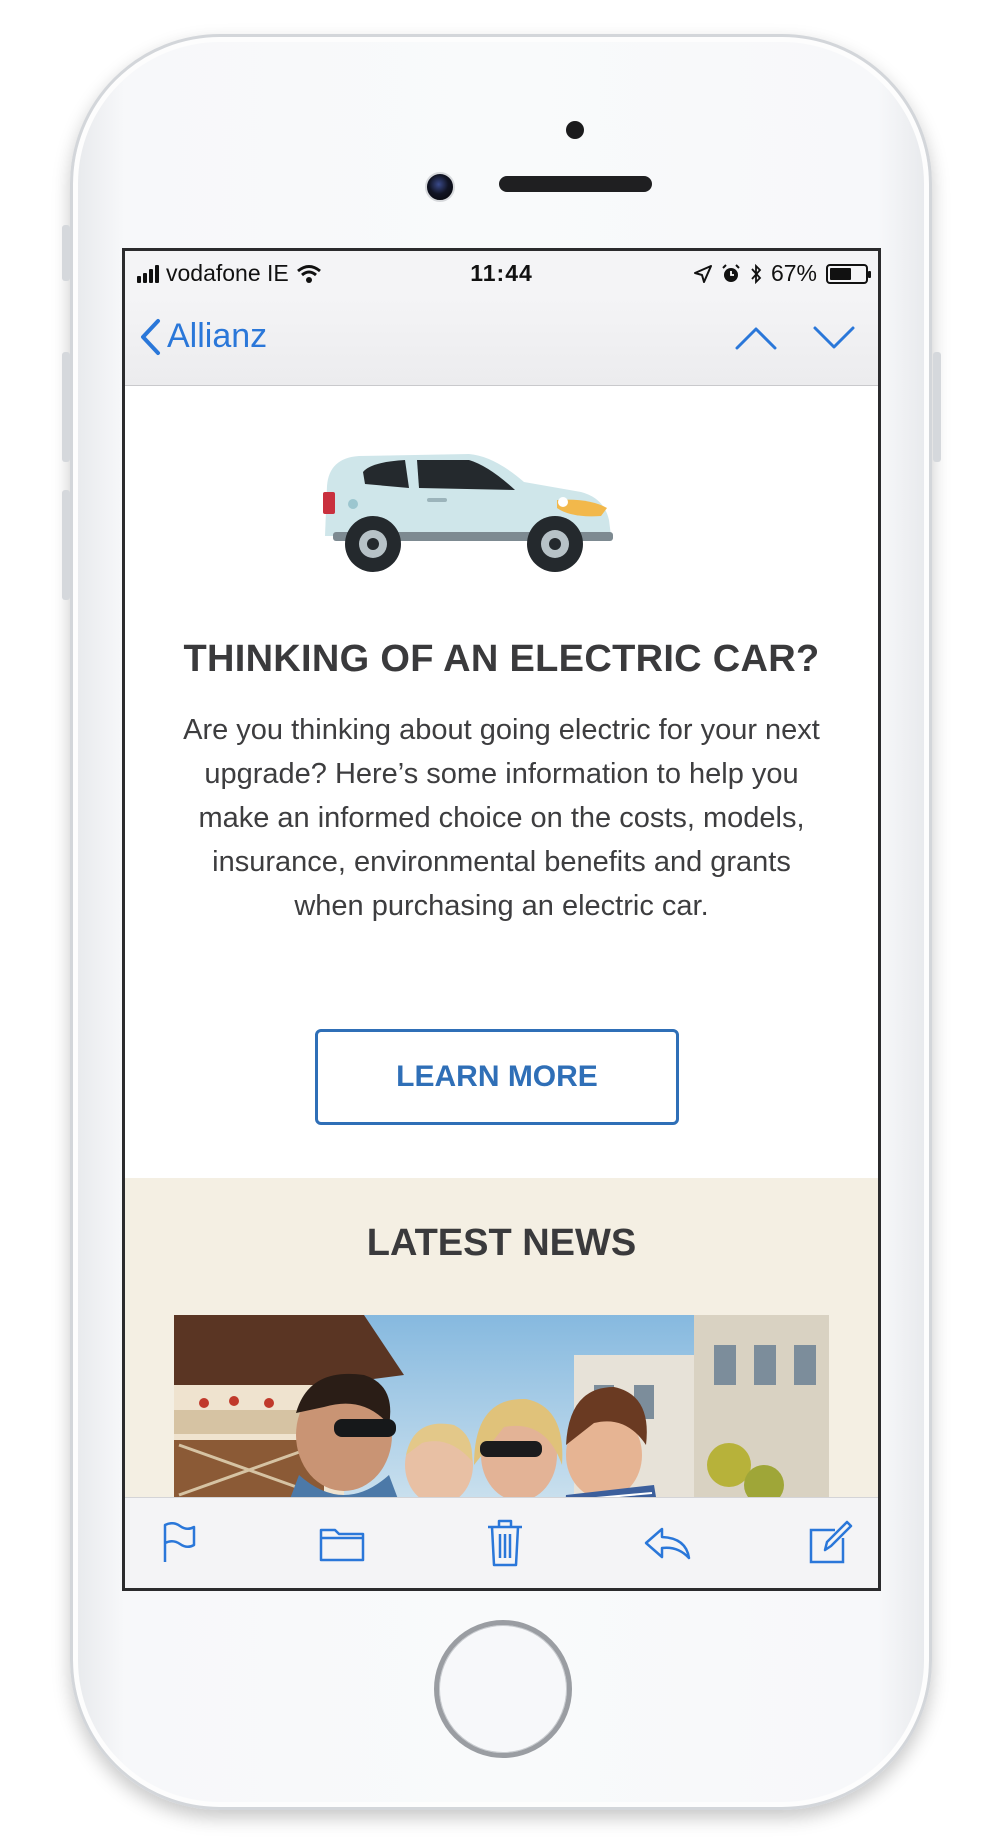  What do you see at coordinates (702, 273) in the screenshot?
I see `location-arrow-icon` at bounding box center [702, 273].